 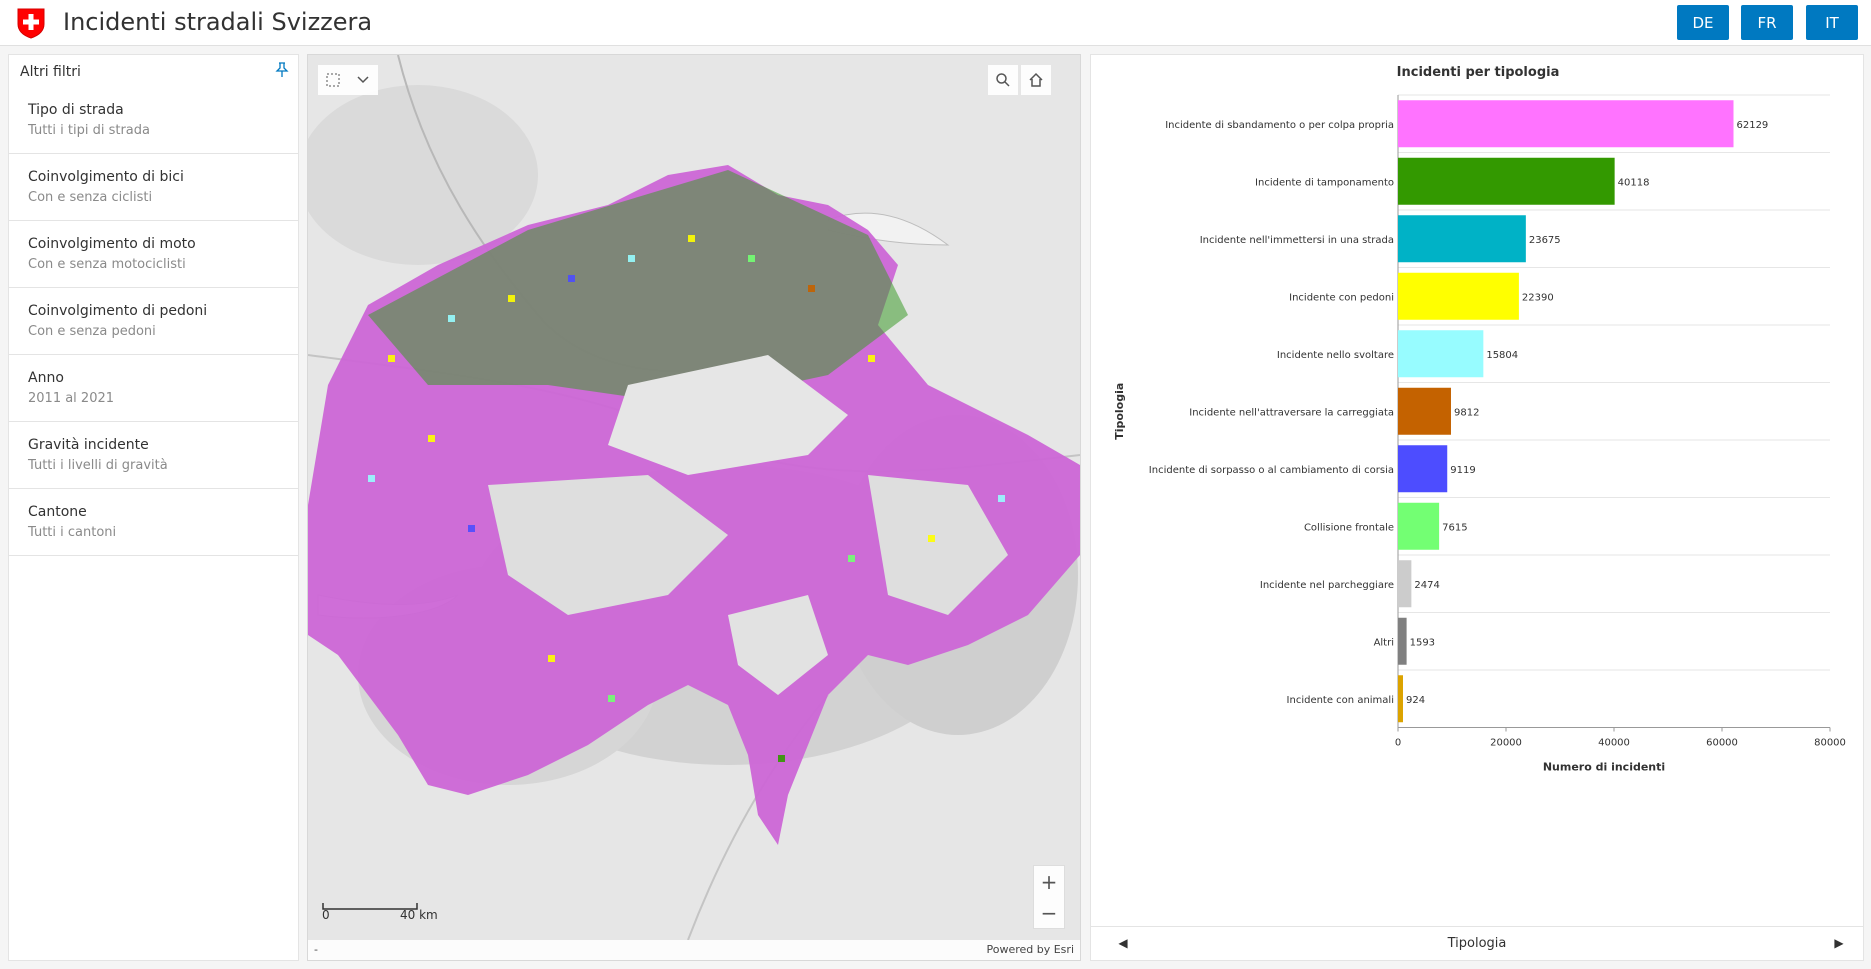 I want to click on data-label: 40118, so click(x=1634, y=182).